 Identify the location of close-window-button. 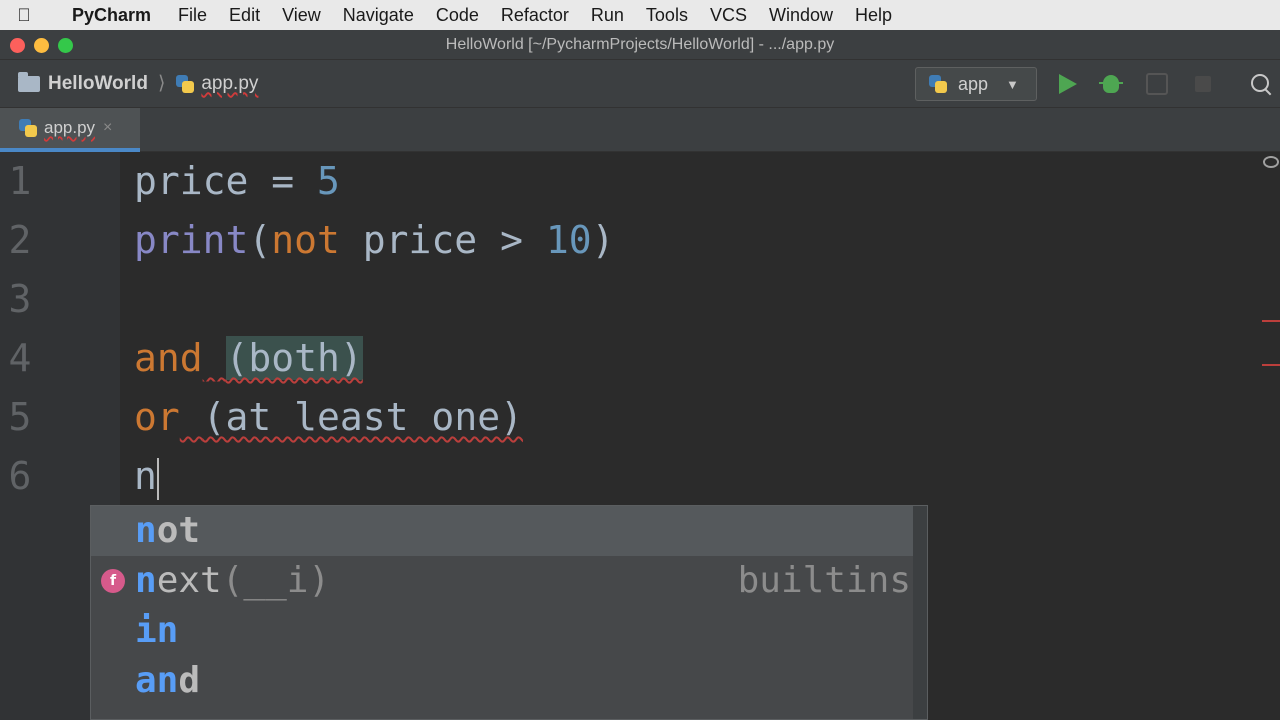
(17, 45).